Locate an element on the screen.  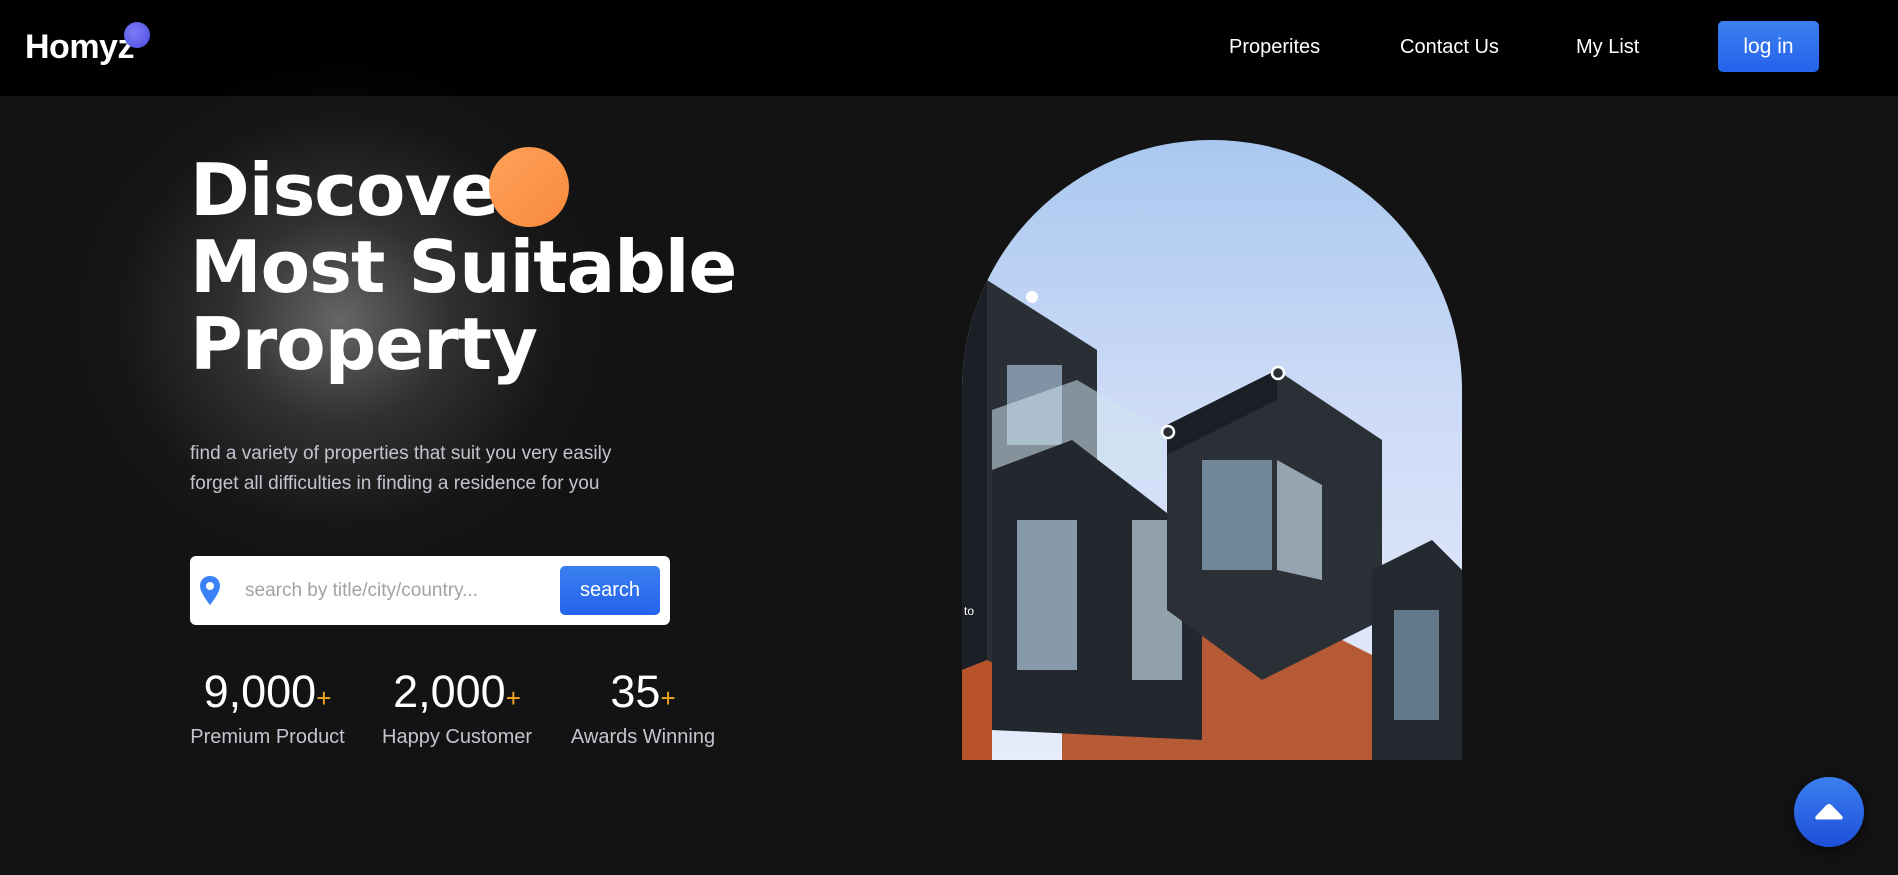
scroll-to-top-button is located at coordinates (1829, 812).